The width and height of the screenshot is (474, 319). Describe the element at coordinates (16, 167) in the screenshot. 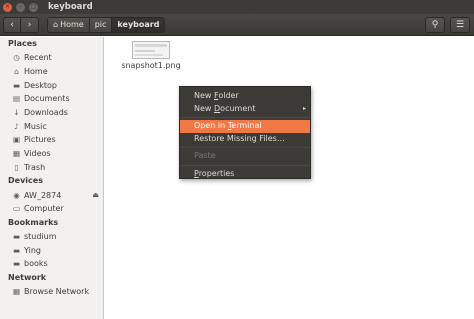

I see `trash-icon: ▯` at that location.